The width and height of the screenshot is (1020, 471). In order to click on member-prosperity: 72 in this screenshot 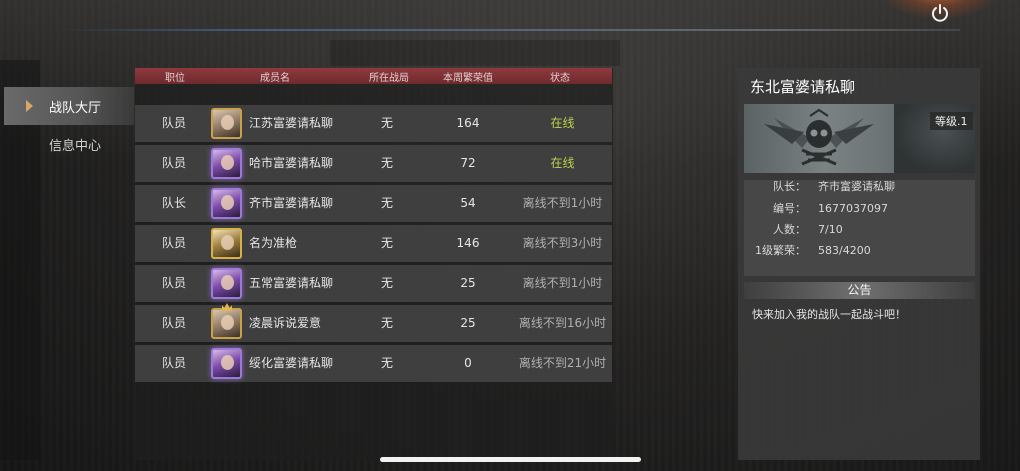, I will do `click(468, 163)`.